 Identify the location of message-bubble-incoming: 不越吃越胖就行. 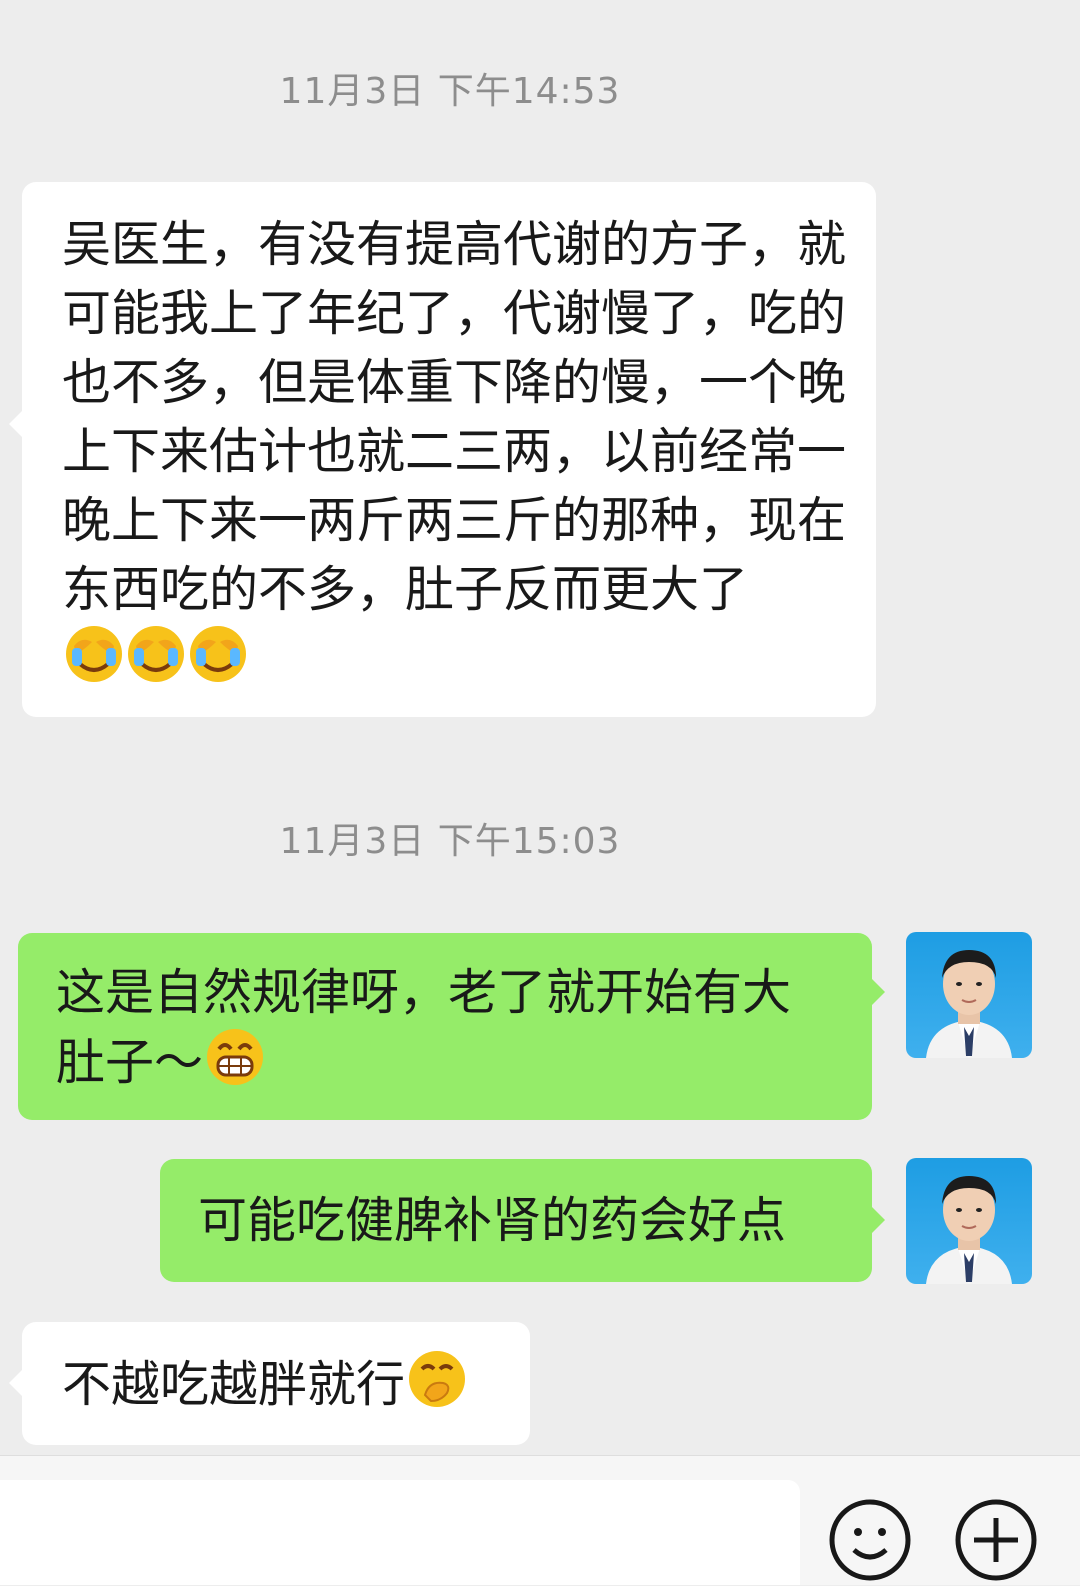
(269, 1383).